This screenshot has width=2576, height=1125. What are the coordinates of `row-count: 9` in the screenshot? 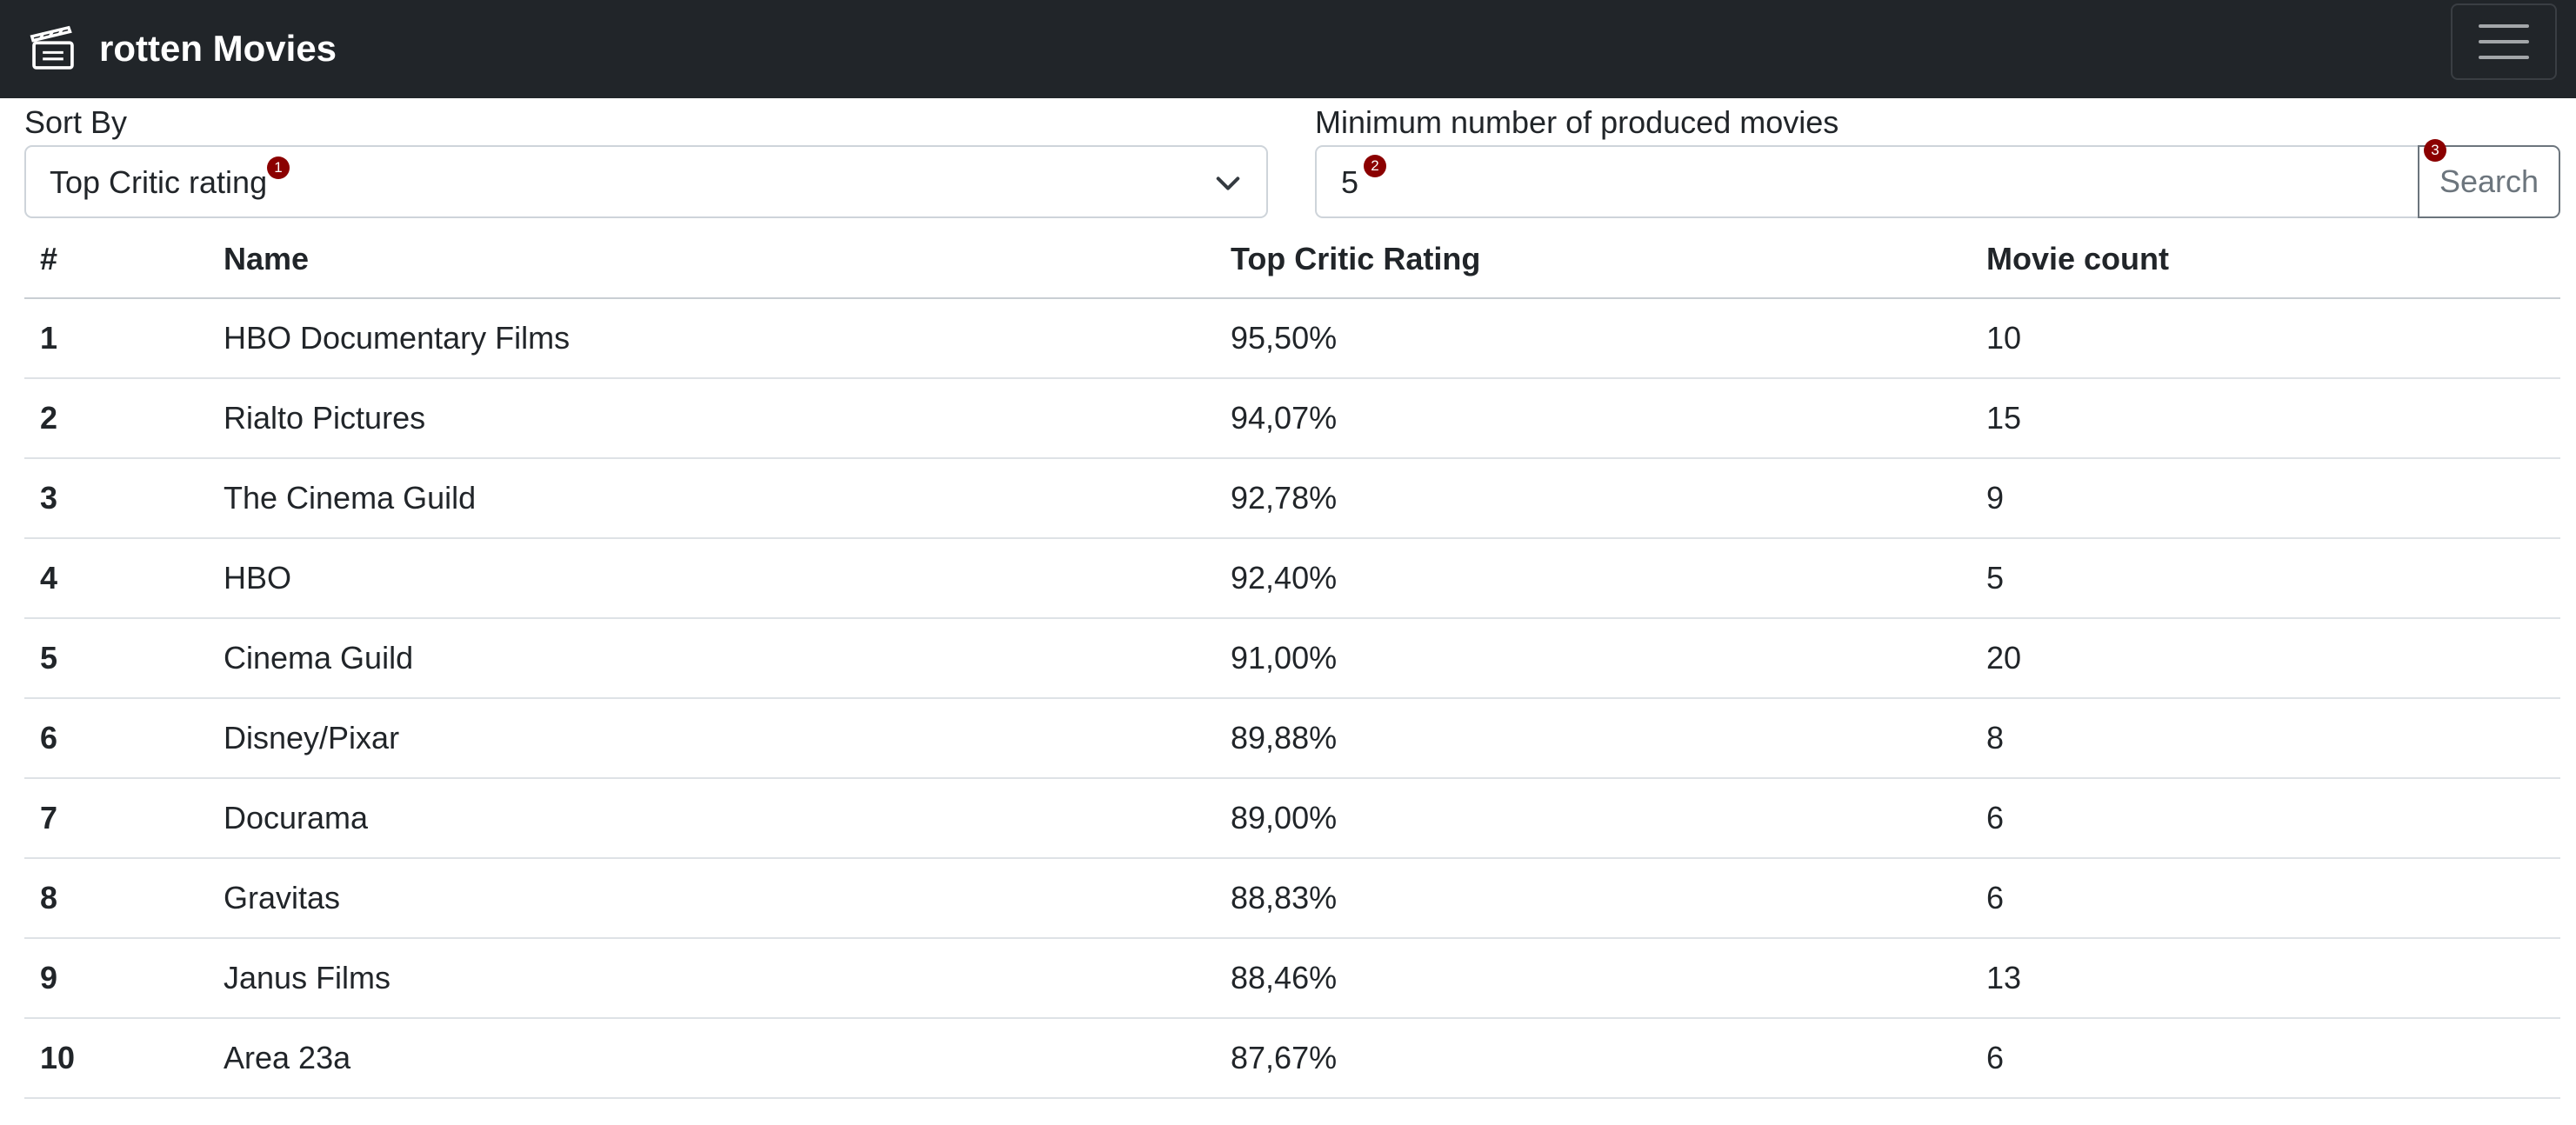 It's located at (1995, 498).